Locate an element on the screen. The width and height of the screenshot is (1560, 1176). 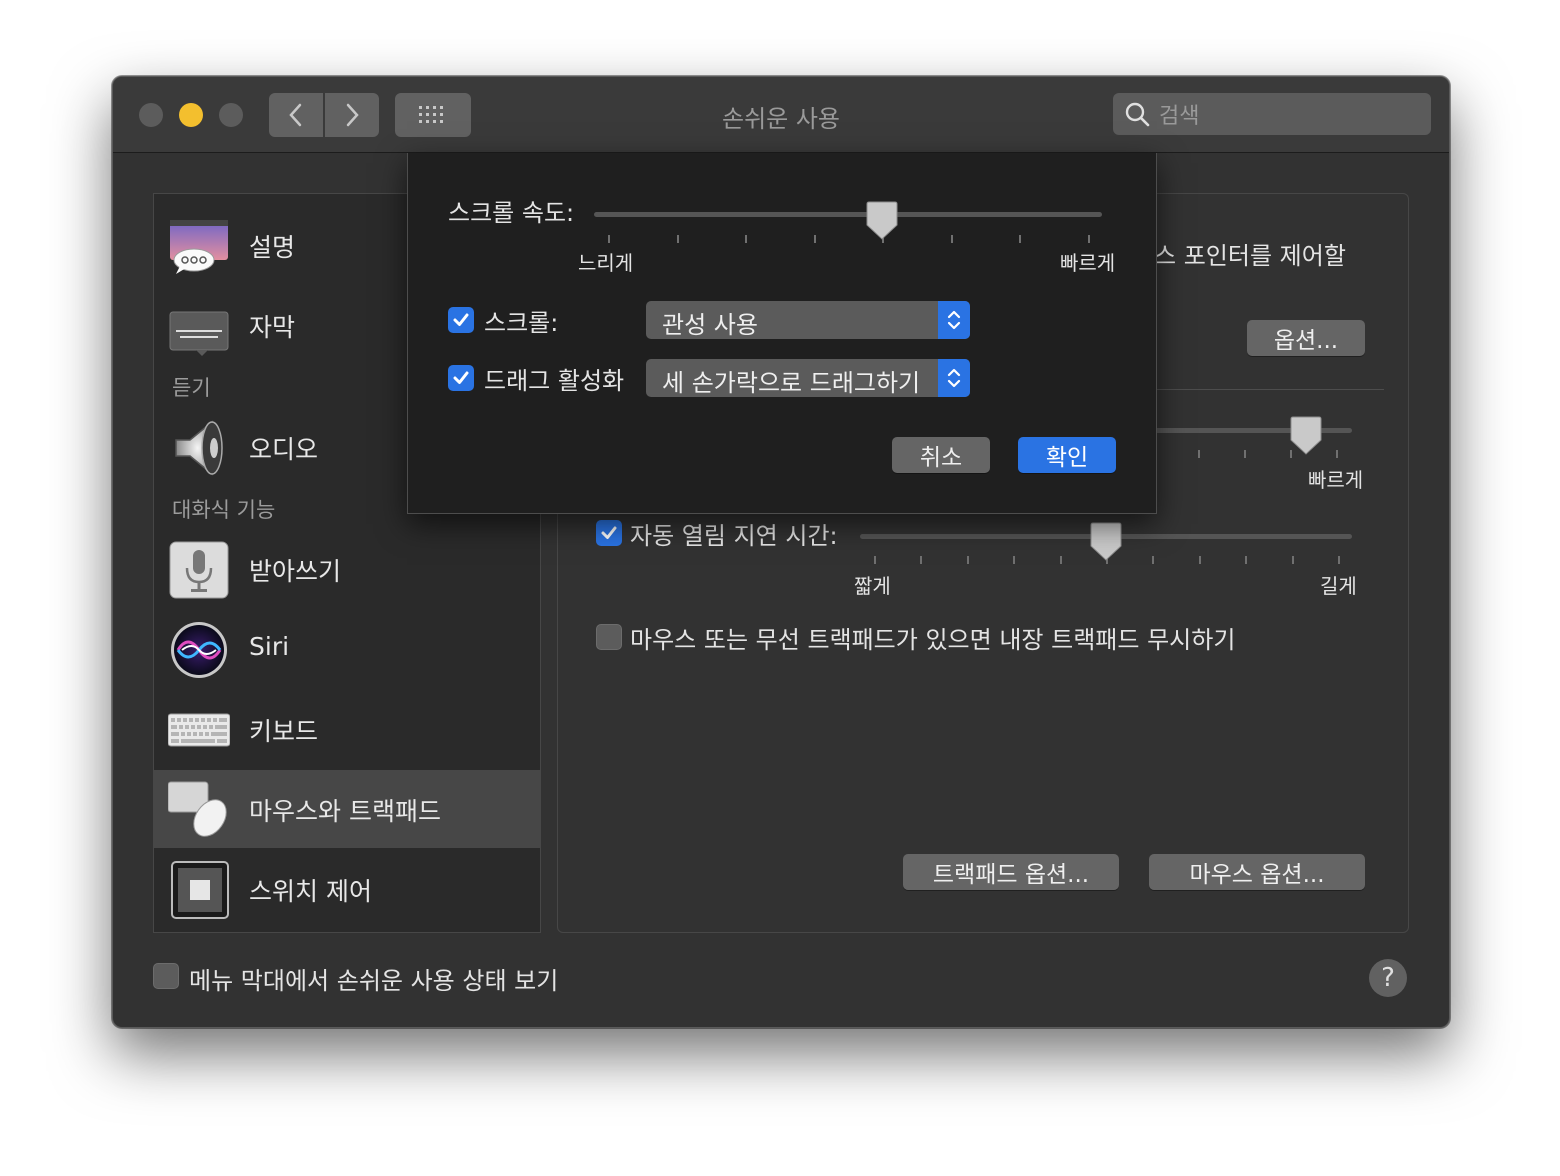
scroll-speed-thumb is located at coordinates (882, 221).